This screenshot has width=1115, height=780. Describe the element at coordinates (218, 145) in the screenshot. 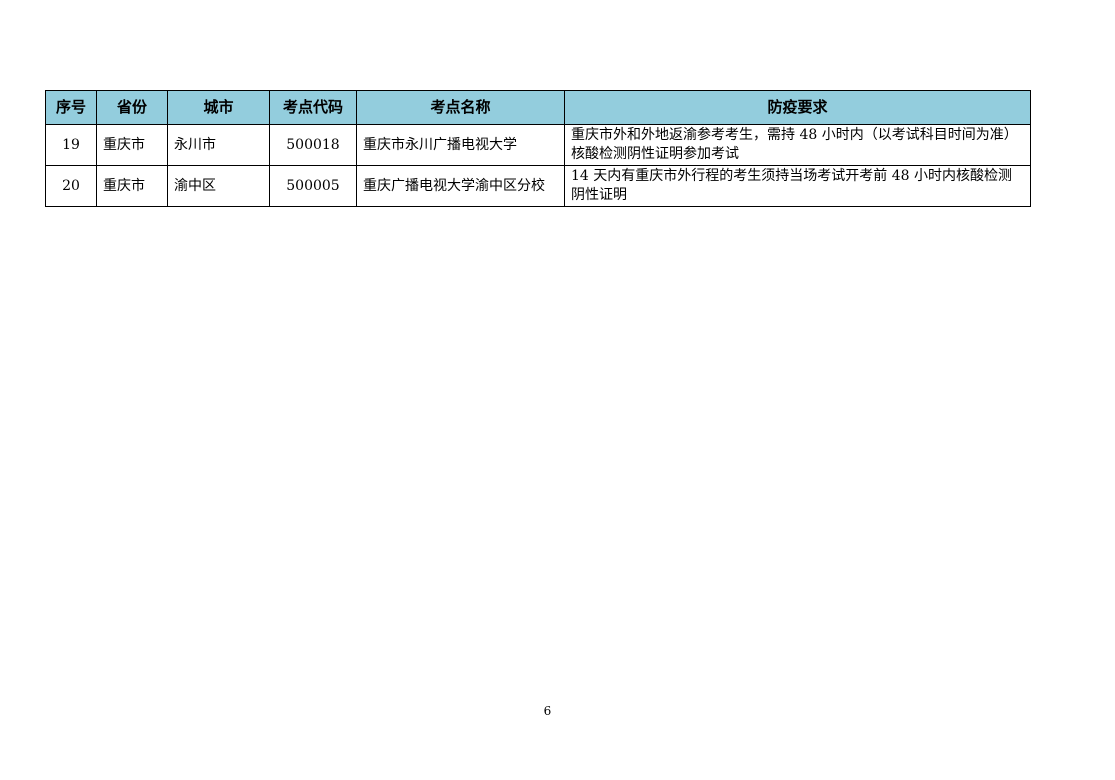

I see `row-city: 永川市` at that location.